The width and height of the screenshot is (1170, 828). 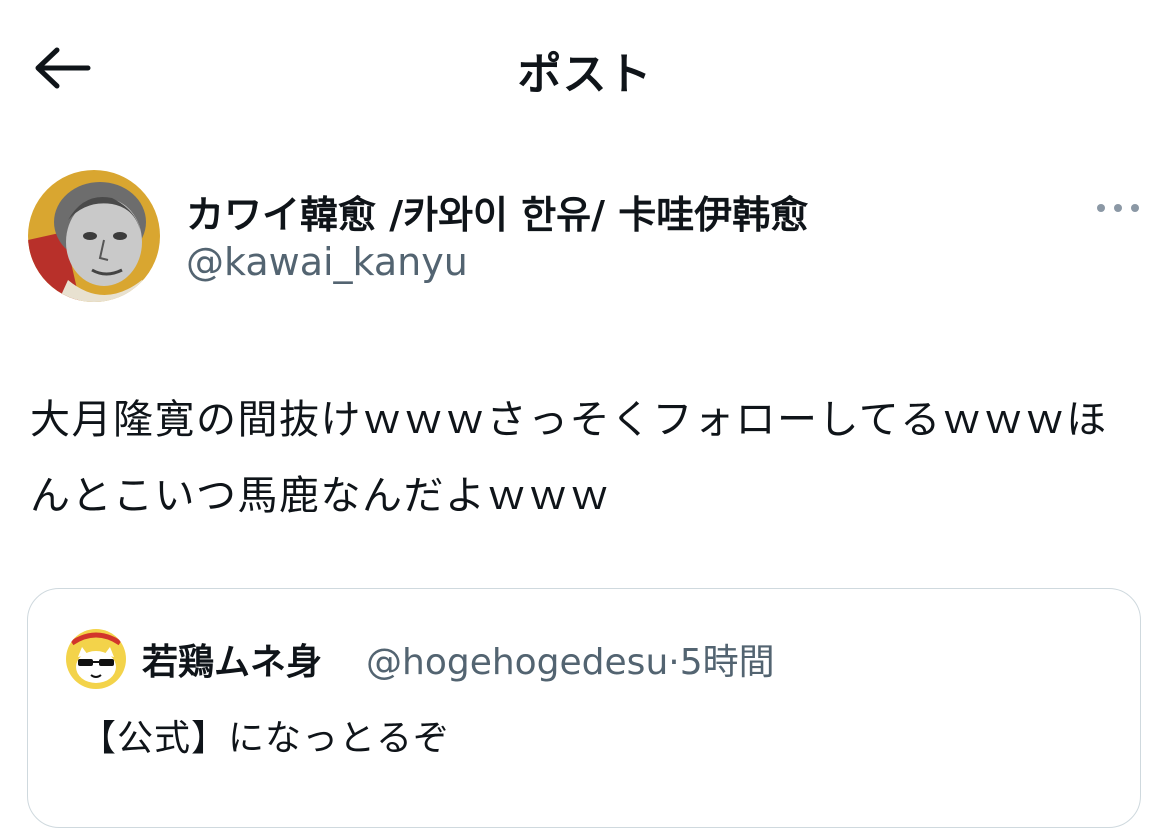 I want to click on author-display-name: カワイ韓愈 /카와이 한유/ 卡哇伊韩愈, so click(x=497, y=211).